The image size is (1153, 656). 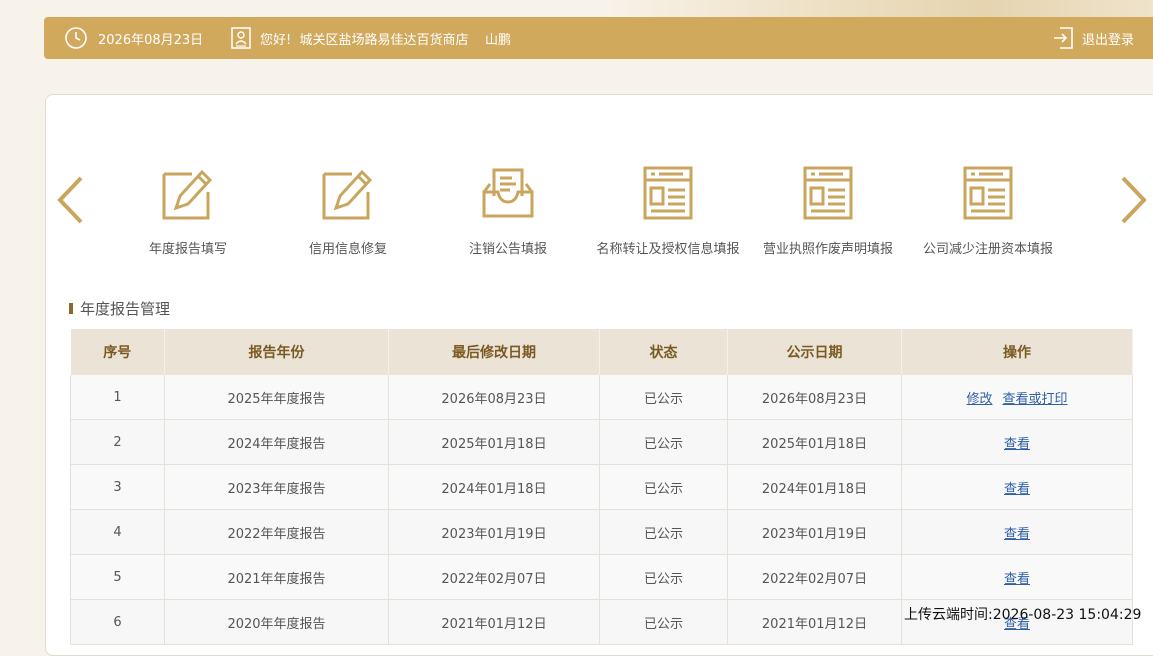 What do you see at coordinates (494, 487) in the screenshot?
I see `modified-date: 2024年01月18日` at bounding box center [494, 487].